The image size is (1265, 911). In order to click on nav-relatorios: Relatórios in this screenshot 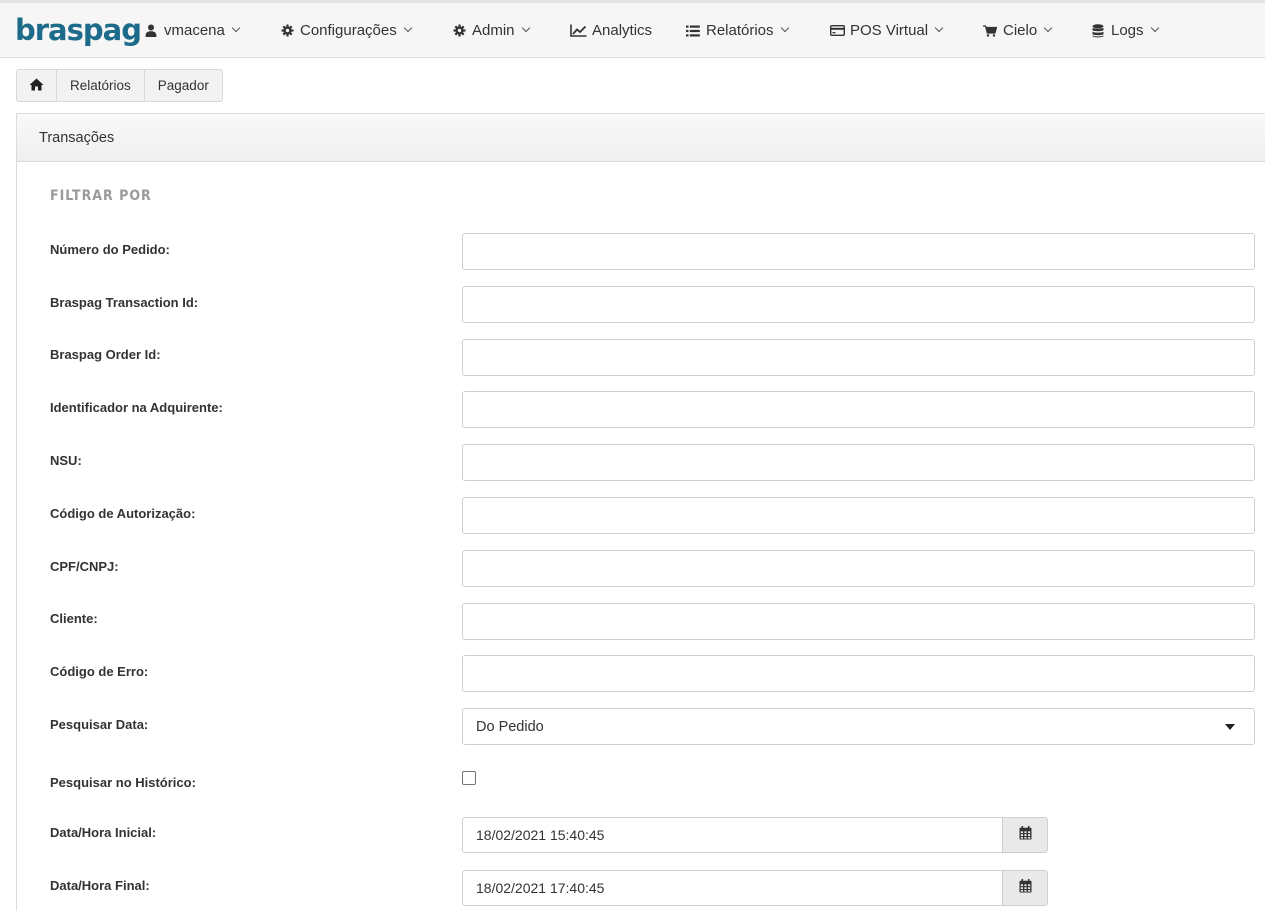, I will do `click(737, 30)`.